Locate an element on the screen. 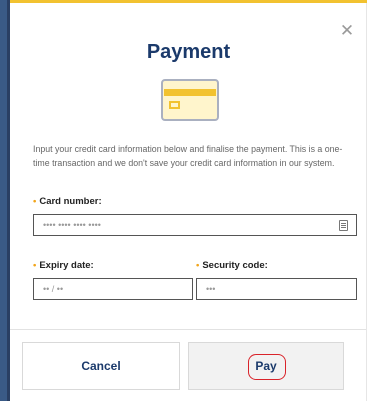 Image resolution: width=367 pixels, height=401 pixels. card-number-placeholder: •••• •••• •••• •••• is located at coordinates (72, 225).